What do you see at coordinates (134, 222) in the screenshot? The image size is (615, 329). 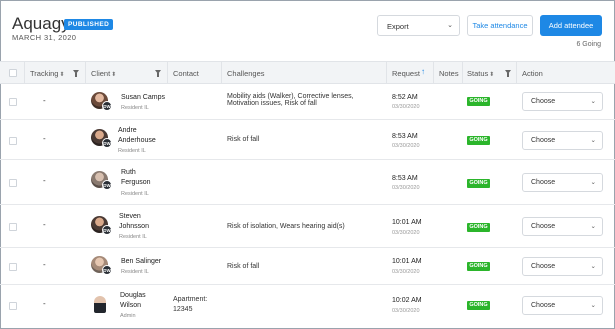 I see `client-name: Steven Johnsson` at bounding box center [134, 222].